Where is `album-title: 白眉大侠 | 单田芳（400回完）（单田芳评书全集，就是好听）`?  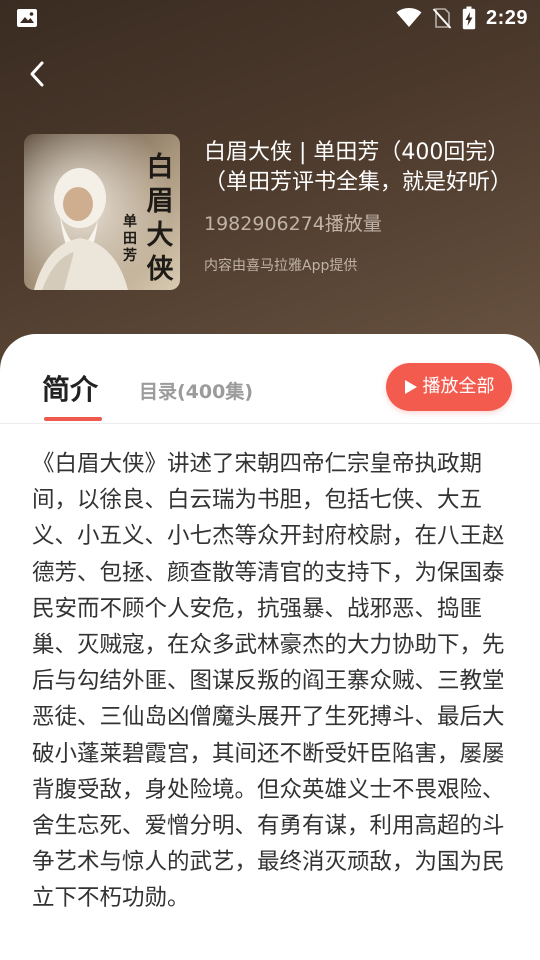 album-title: 白眉大侠 | 单田芳（400回完）（单田芳评书全集，就是好听） is located at coordinates (358, 167).